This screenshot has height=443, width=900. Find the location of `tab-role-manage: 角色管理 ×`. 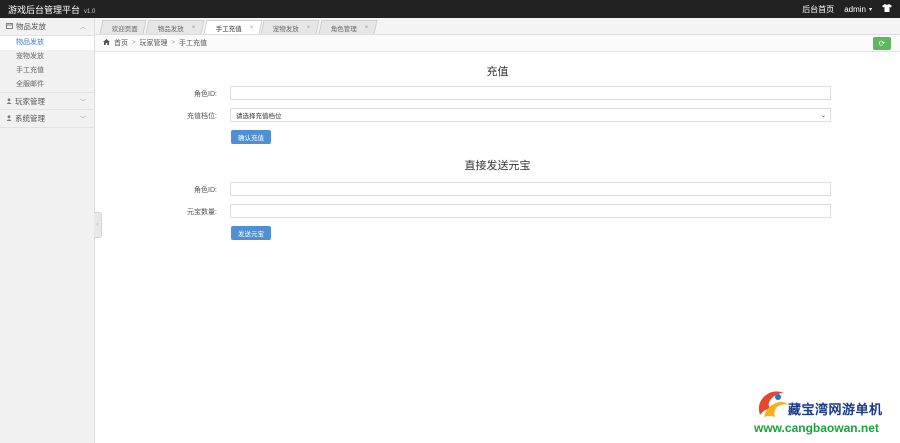

tab-role-manage: 角色管理 × is located at coordinates (347, 27).